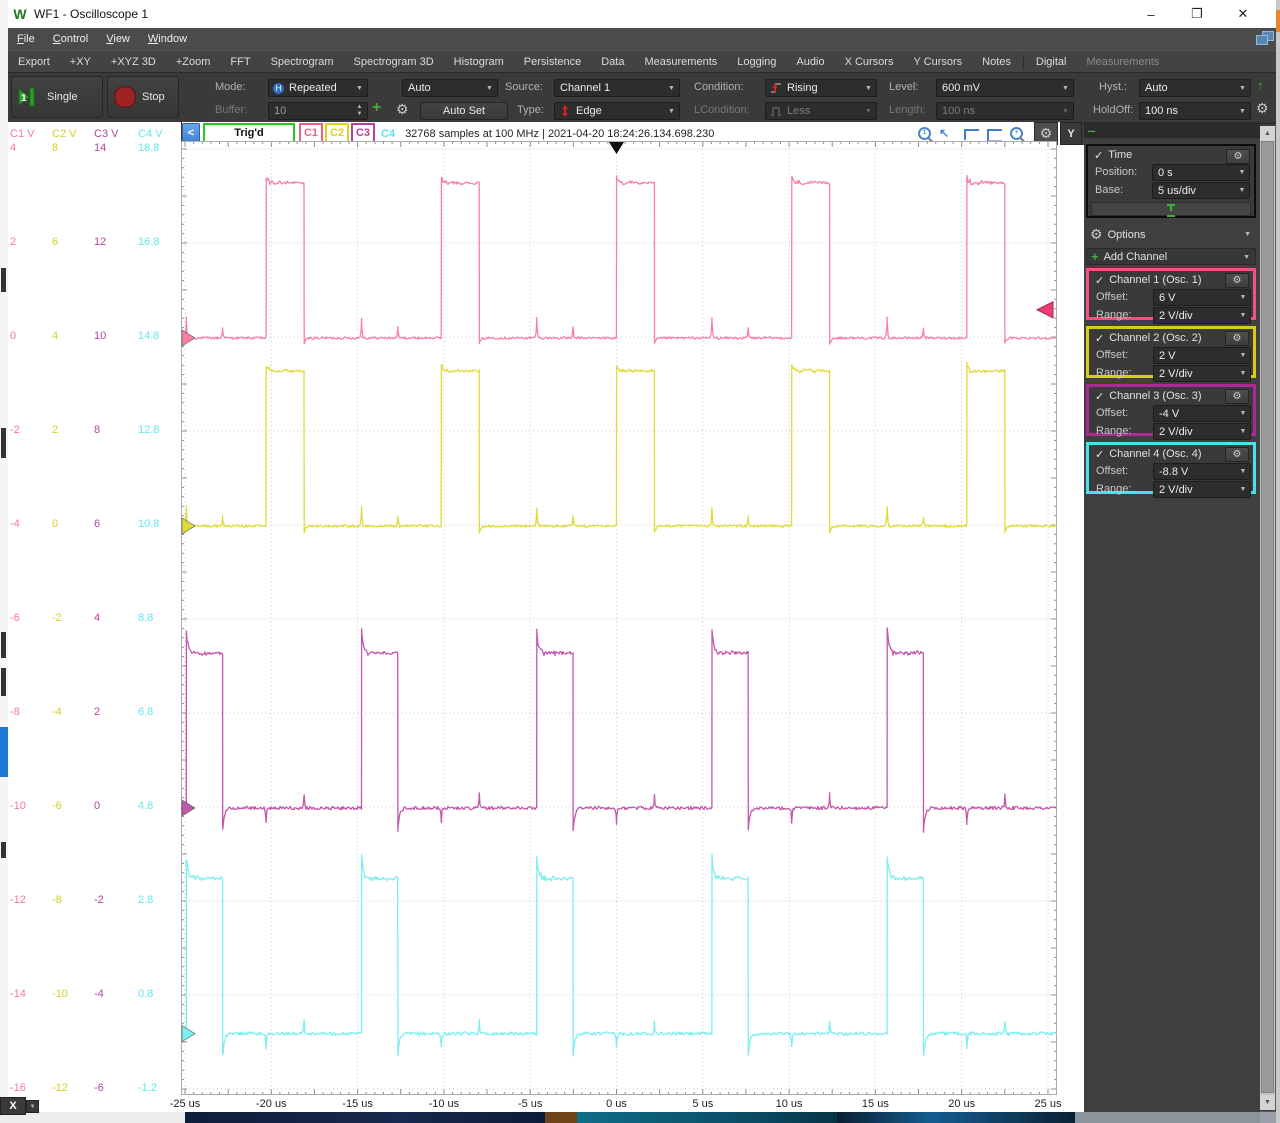 Image resolution: width=1280 pixels, height=1123 pixels. I want to click on offset-dropdown: -4 V ▼, so click(1202, 413).